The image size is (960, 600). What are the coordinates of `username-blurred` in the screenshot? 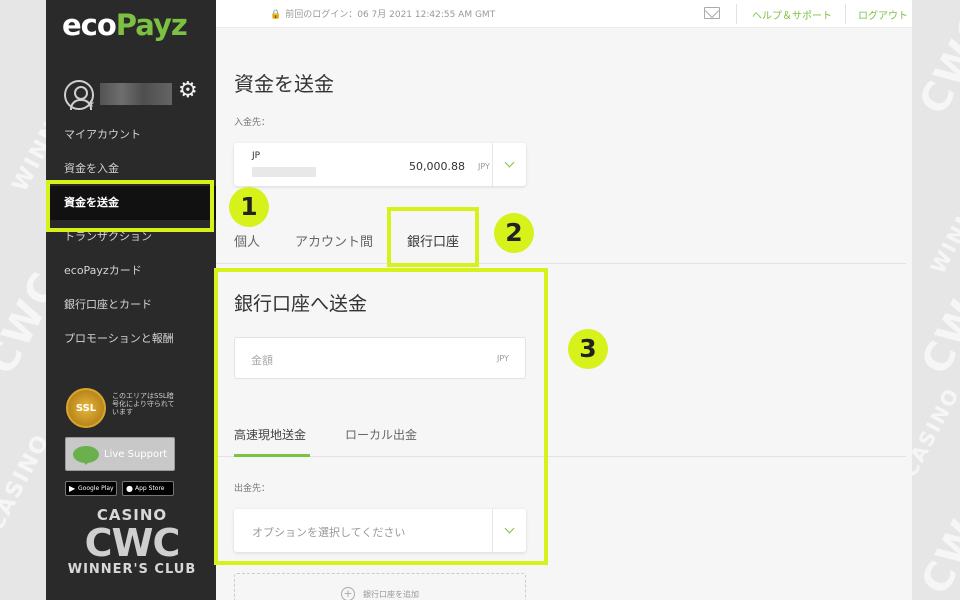 It's located at (136, 94).